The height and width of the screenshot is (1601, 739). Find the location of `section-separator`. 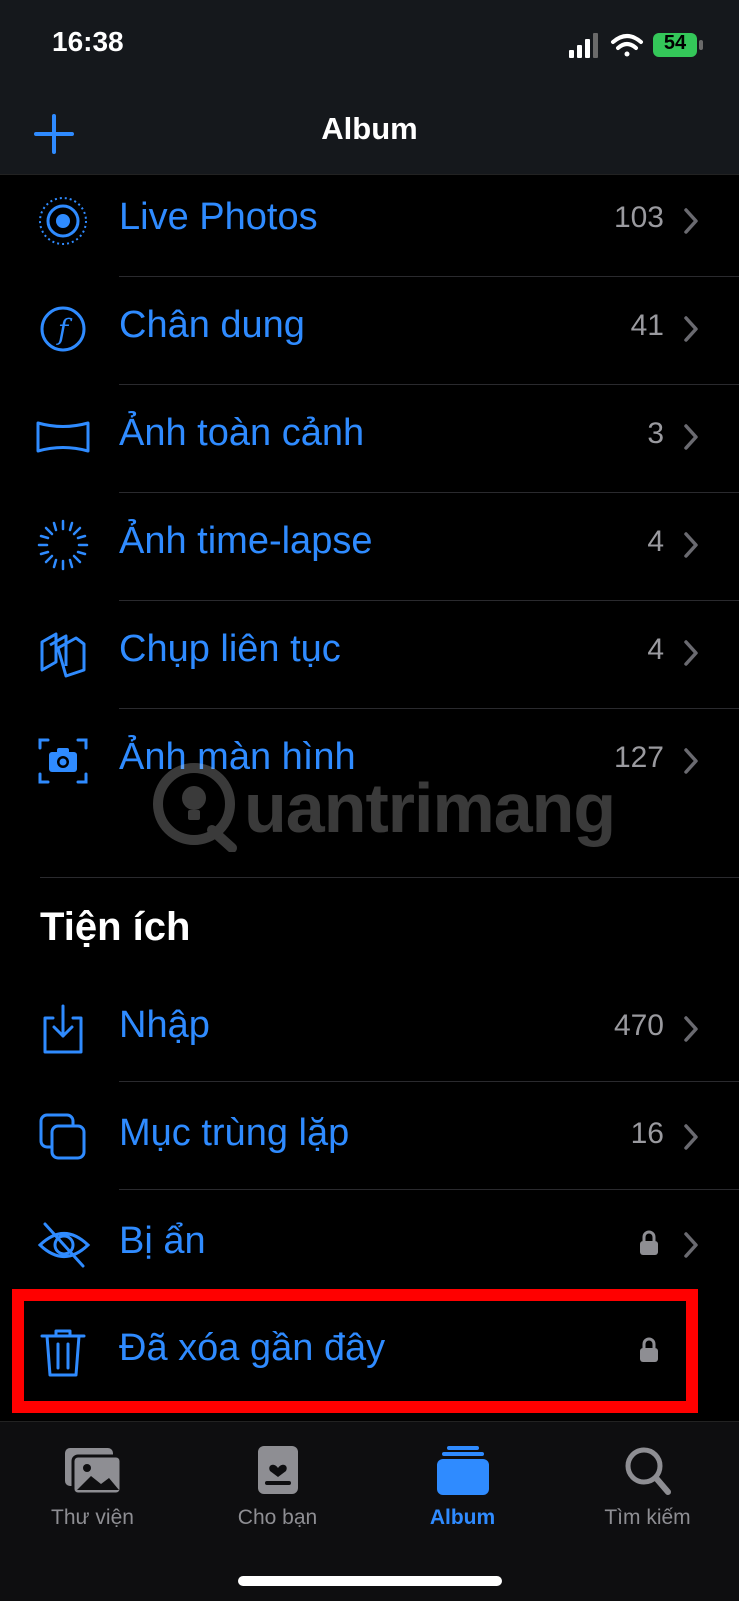

section-separator is located at coordinates (389, 877).